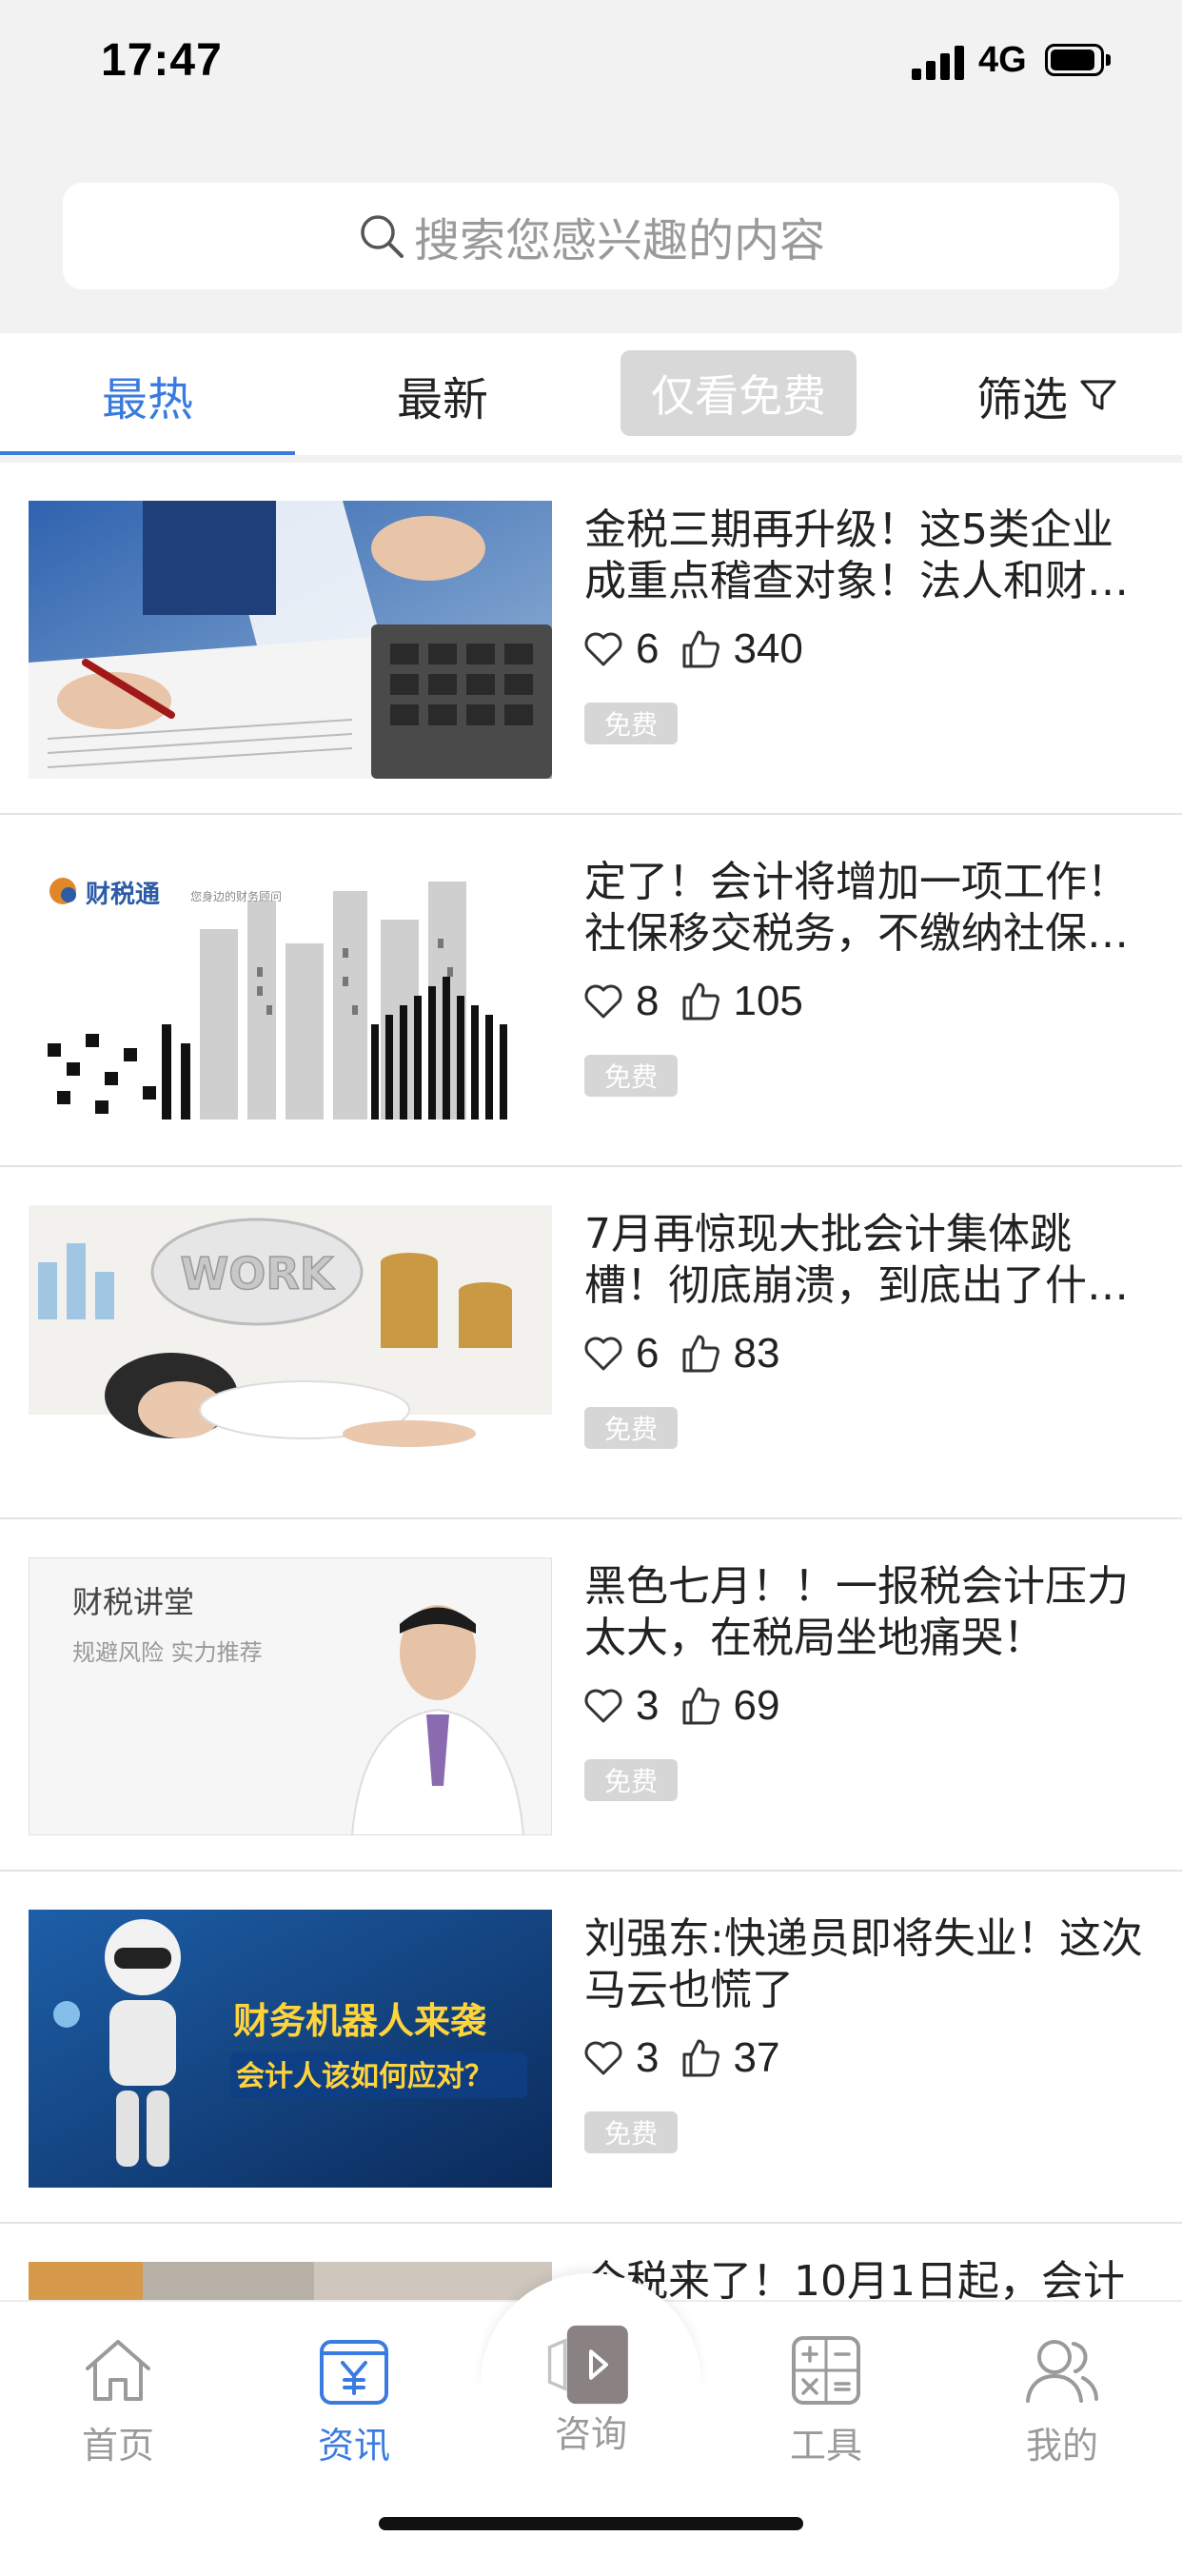  Describe the element at coordinates (1061, 2446) in the screenshot. I see `tabbar-label: 我的` at that location.